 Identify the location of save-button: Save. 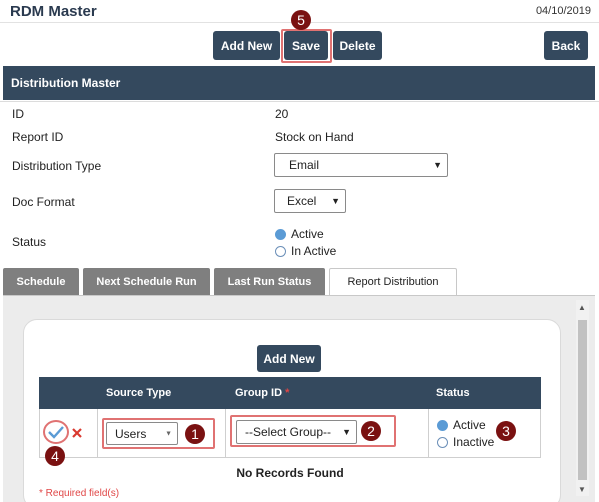
(306, 45).